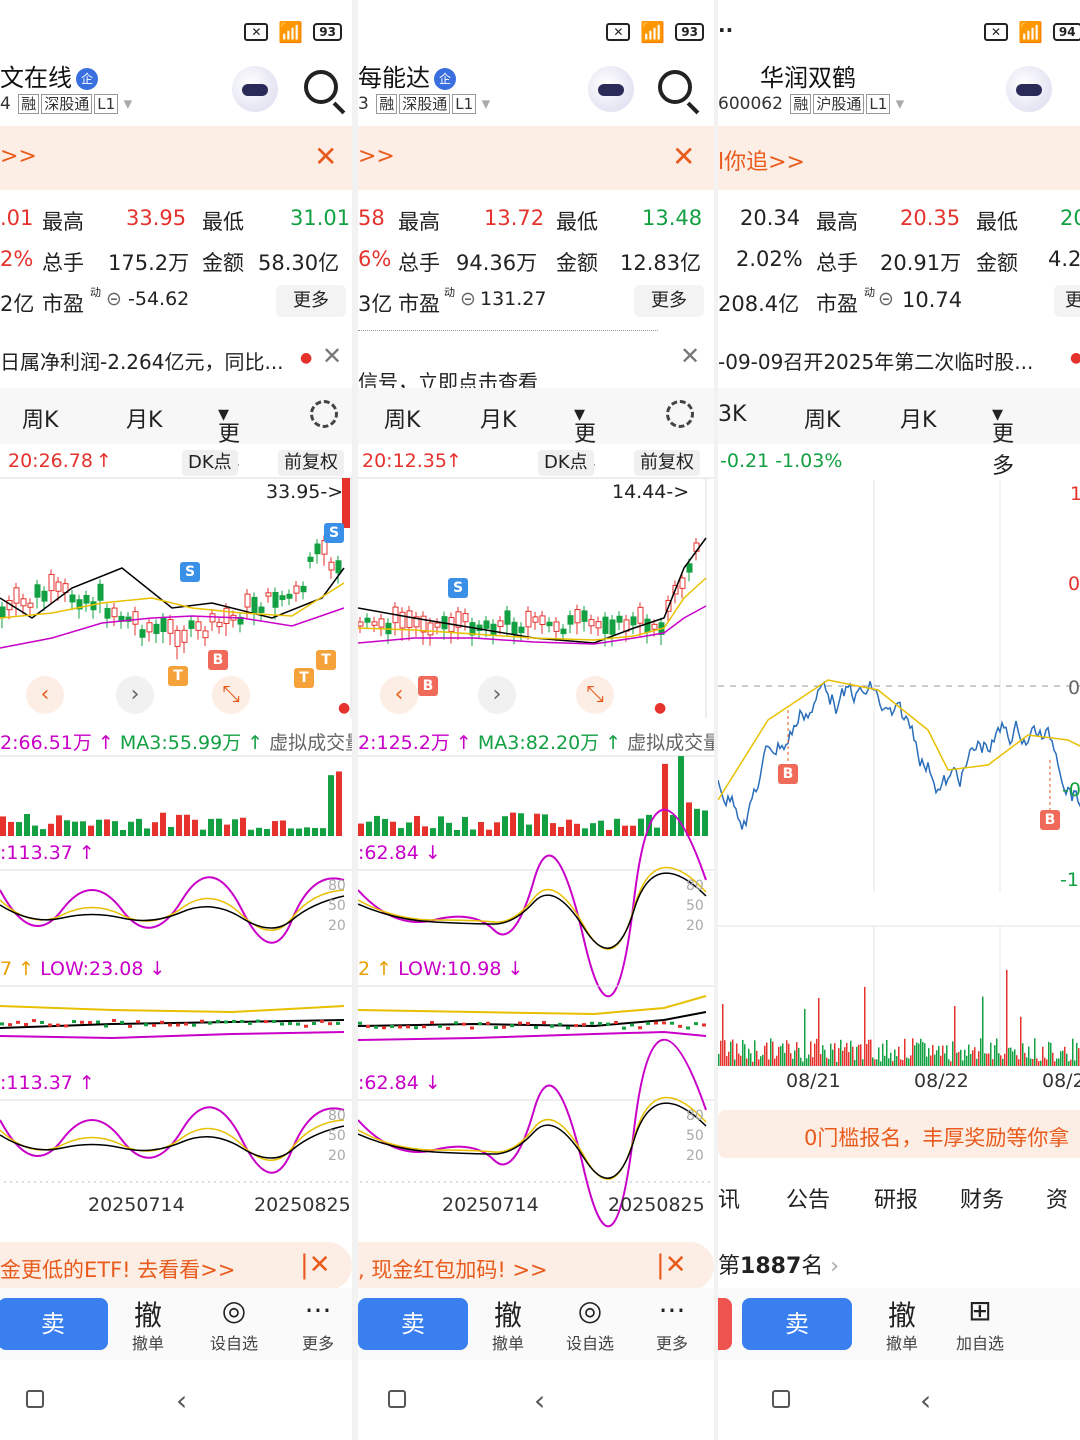 Image resolution: width=1080 pixels, height=1440 pixels. What do you see at coordinates (980, 1324) in the screenshot?
I see `add-watch-button: ⊞ 加自选` at bounding box center [980, 1324].